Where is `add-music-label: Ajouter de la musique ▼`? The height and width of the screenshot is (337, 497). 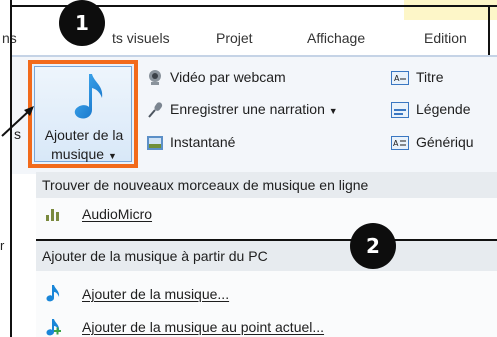 add-music-label: Ajouter de la musique ▼ is located at coordinates (84, 146).